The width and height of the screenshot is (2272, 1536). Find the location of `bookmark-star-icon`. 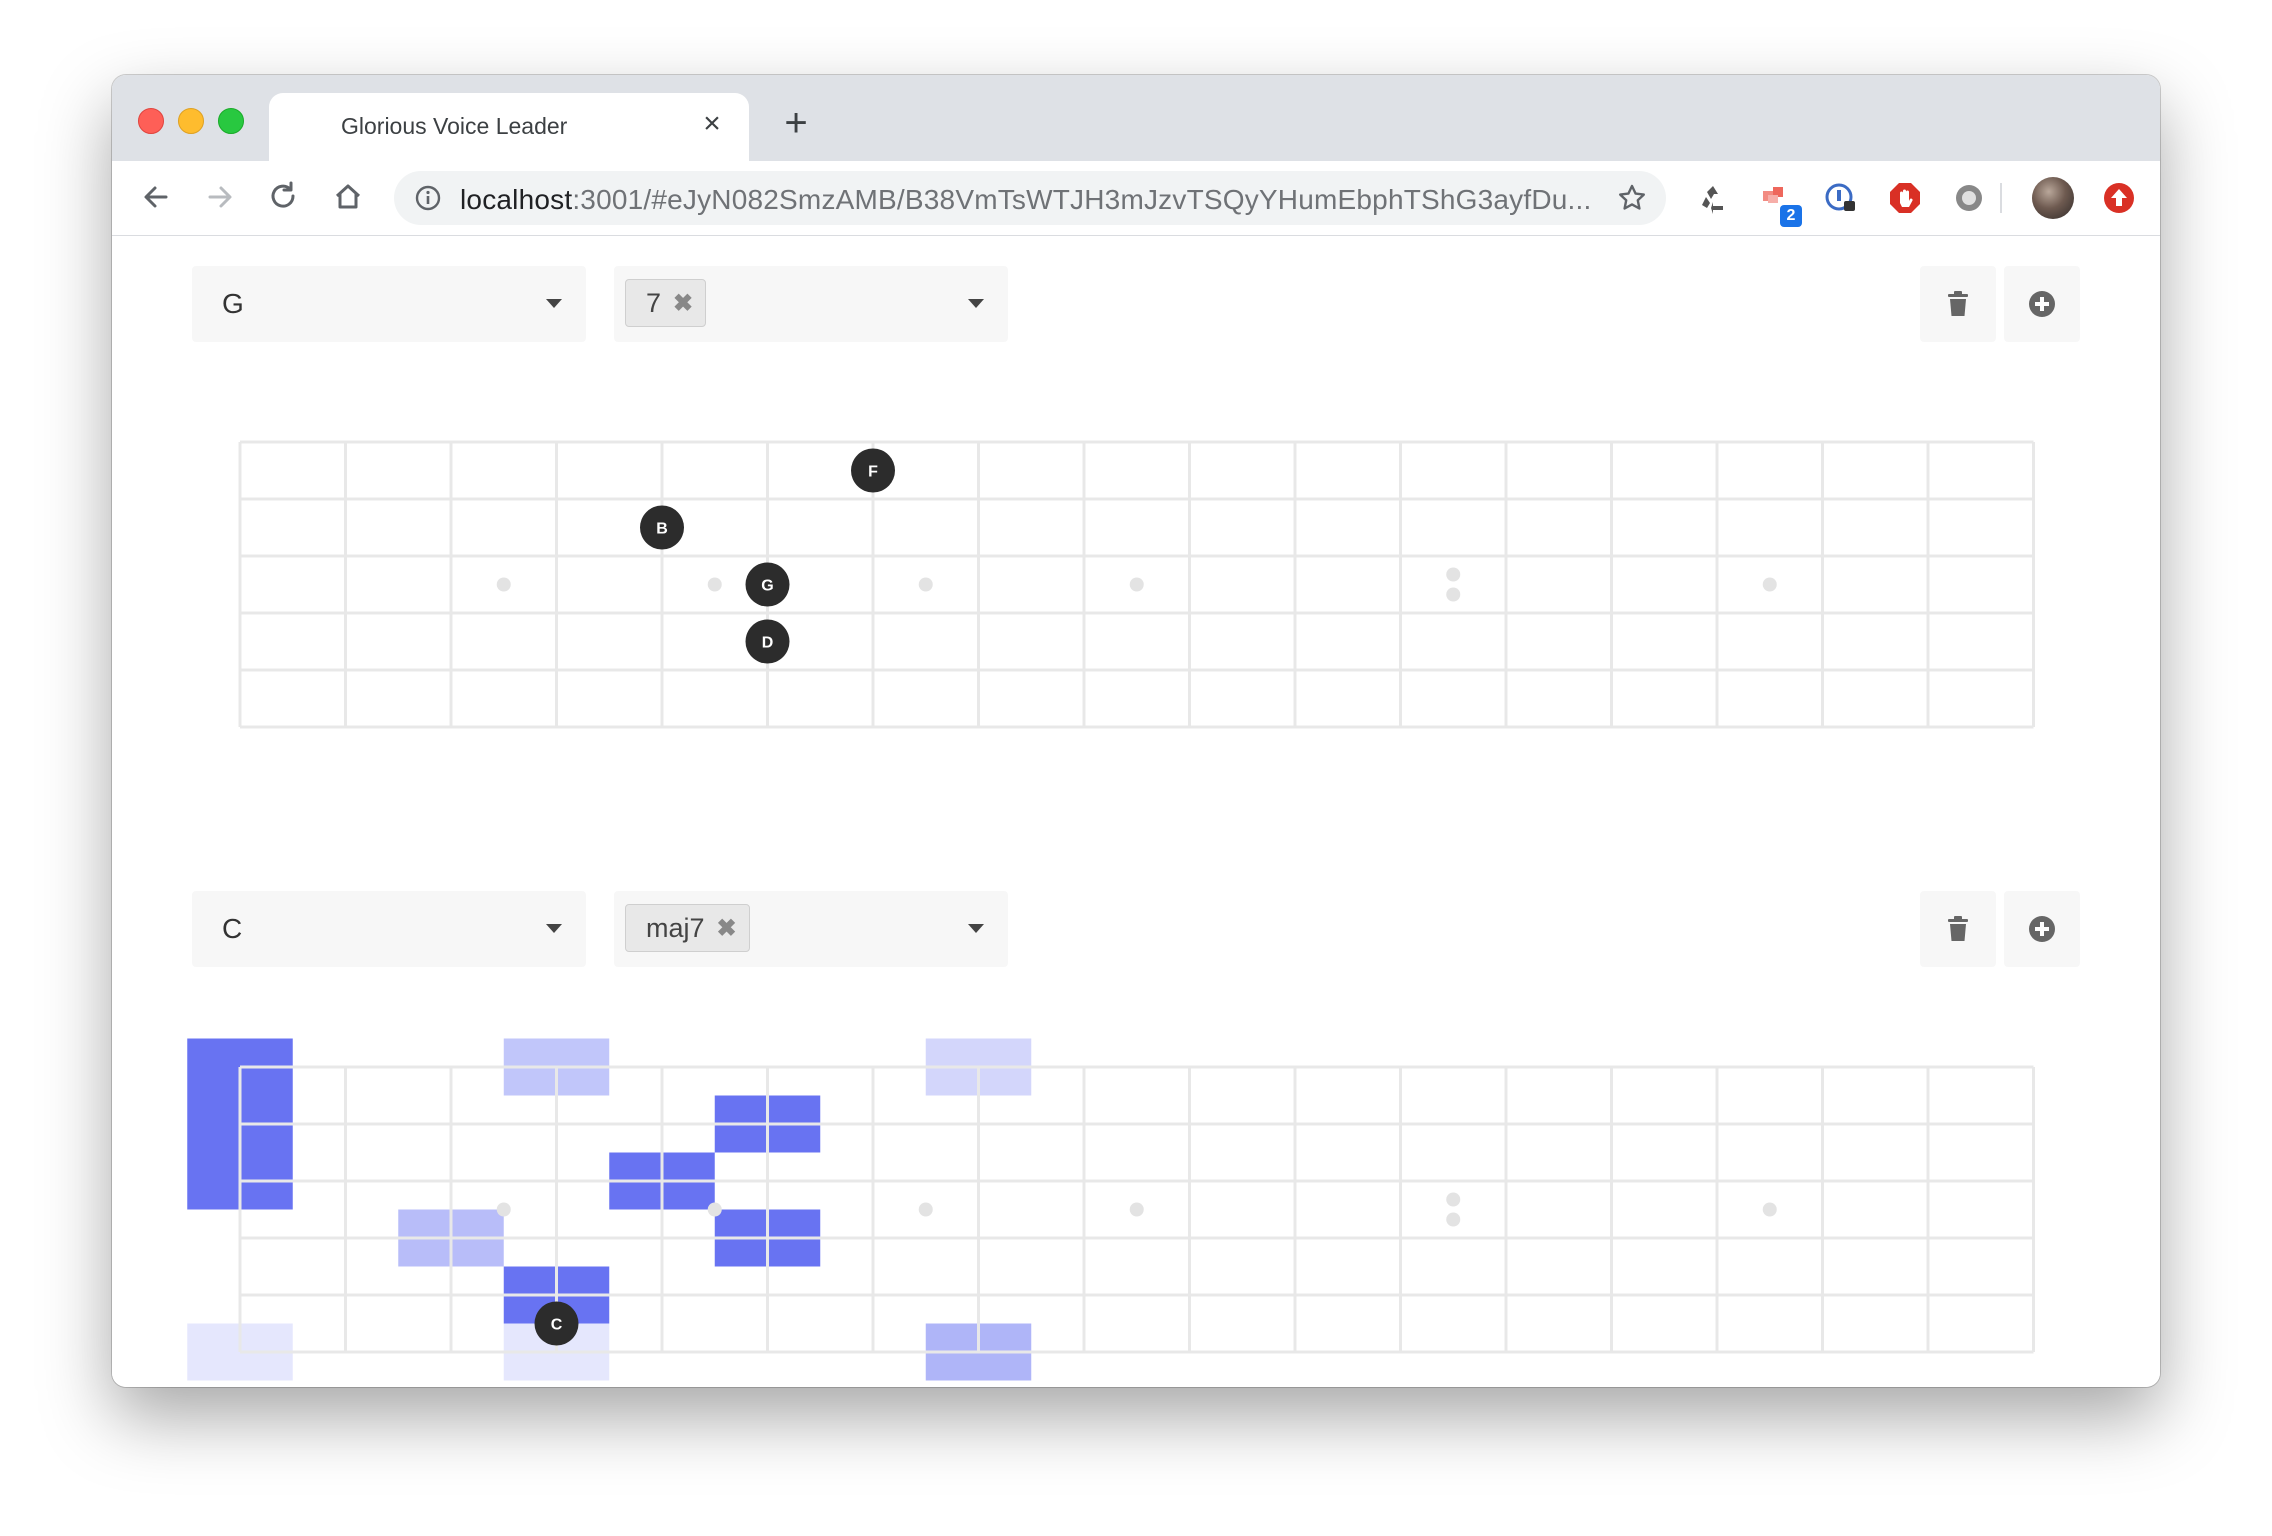

bookmark-star-icon is located at coordinates (1632, 198).